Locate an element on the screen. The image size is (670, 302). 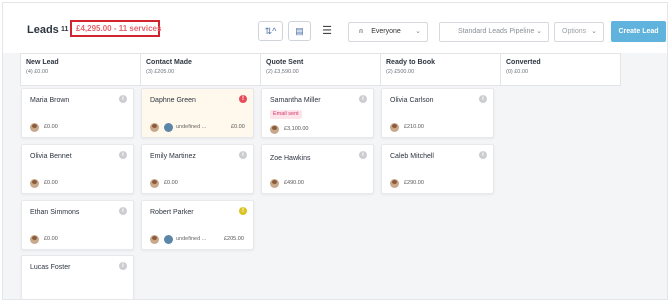
lead-name: Samantha Miller is located at coordinates (295, 100).